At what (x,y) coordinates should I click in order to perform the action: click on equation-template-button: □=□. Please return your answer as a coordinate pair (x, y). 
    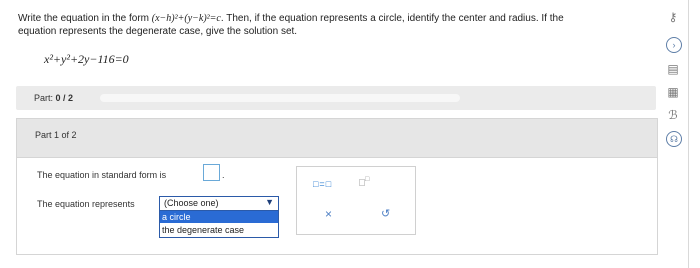
    Looking at the image, I should click on (322, 184).